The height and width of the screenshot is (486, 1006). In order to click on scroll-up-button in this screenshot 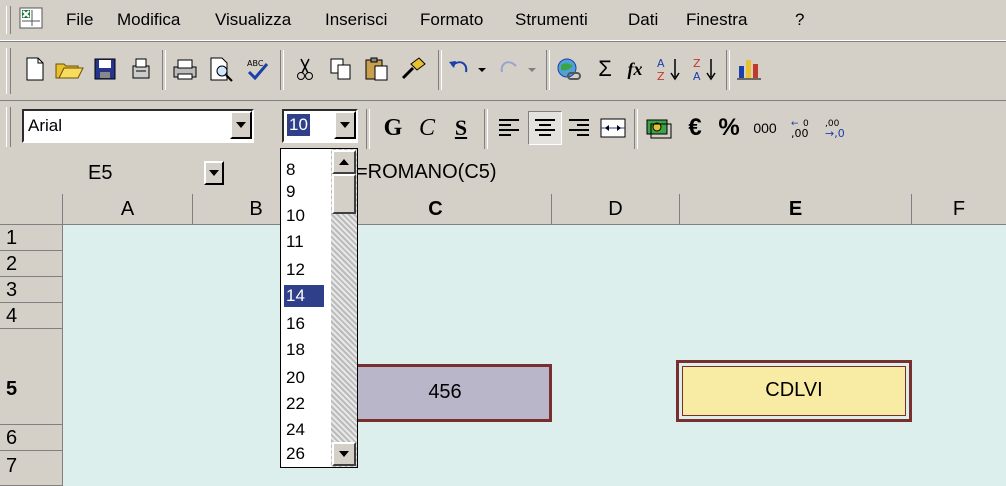, I will do `click(344, 162)`.